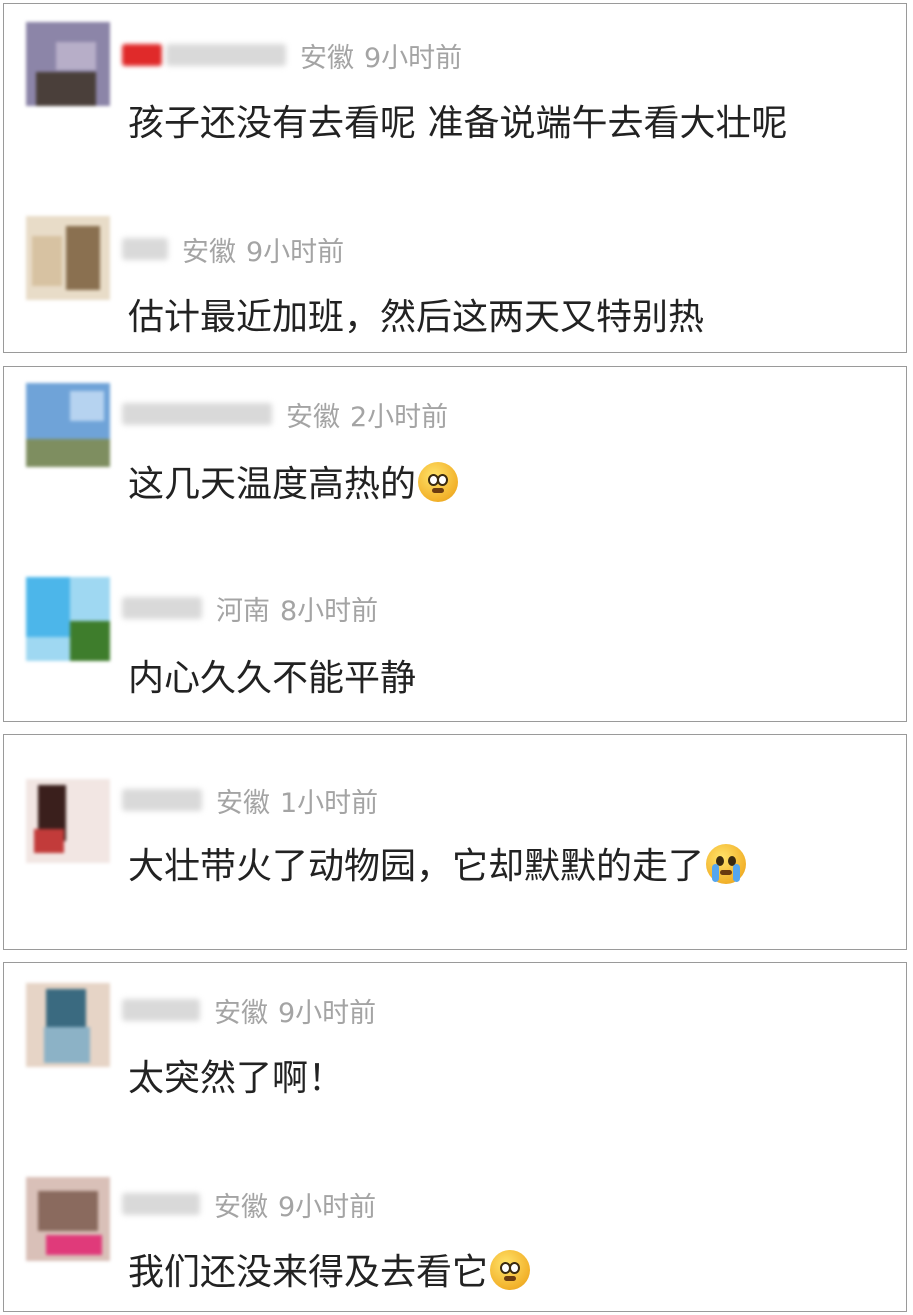 The height and width of the screenshot is (1315, 913). What do you see at coordinates (438, 482) in the screenshot?
I see `pleading-face-icon` at bounding box center [438, 482].